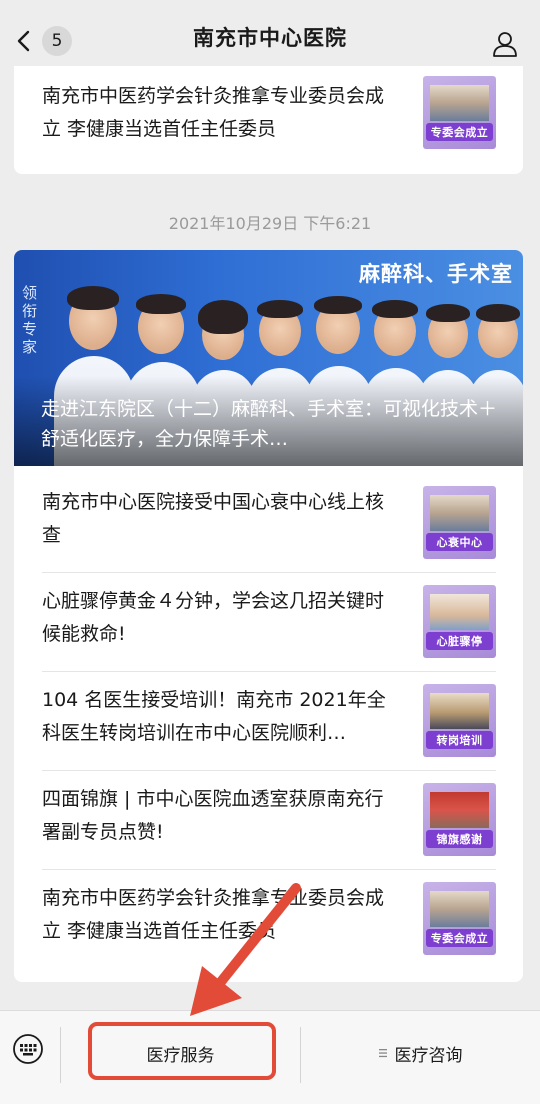 The width and height of the screenshot is (540, 1104). I want to click on banner-side-text: 领衔专家, so click(30, 320).